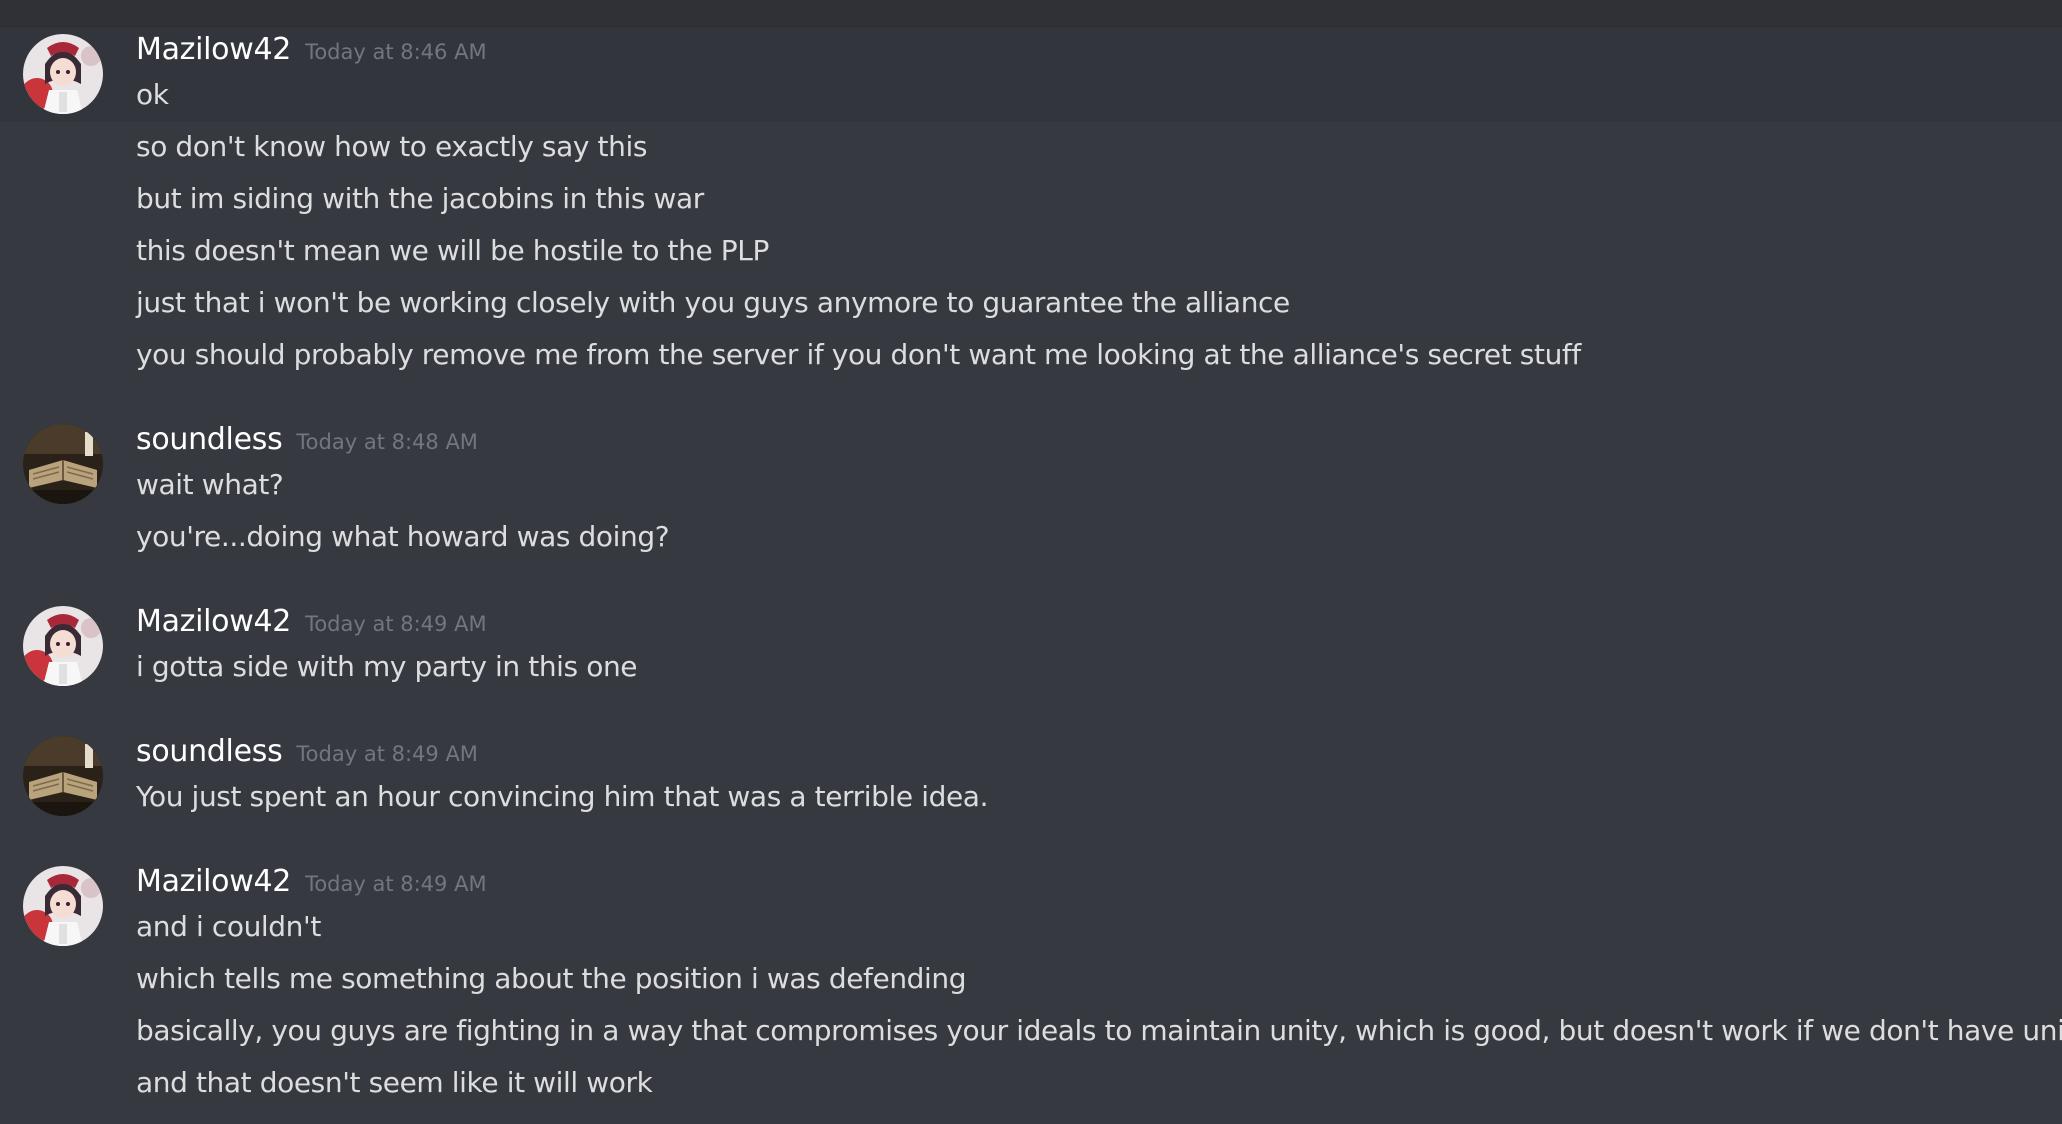 The height and width of the screenshot is (1124, 2062). Describe the element at coordinates (387, 442) in the screenshot. I see `timestamp: Today at 8:48 AM` at that location.